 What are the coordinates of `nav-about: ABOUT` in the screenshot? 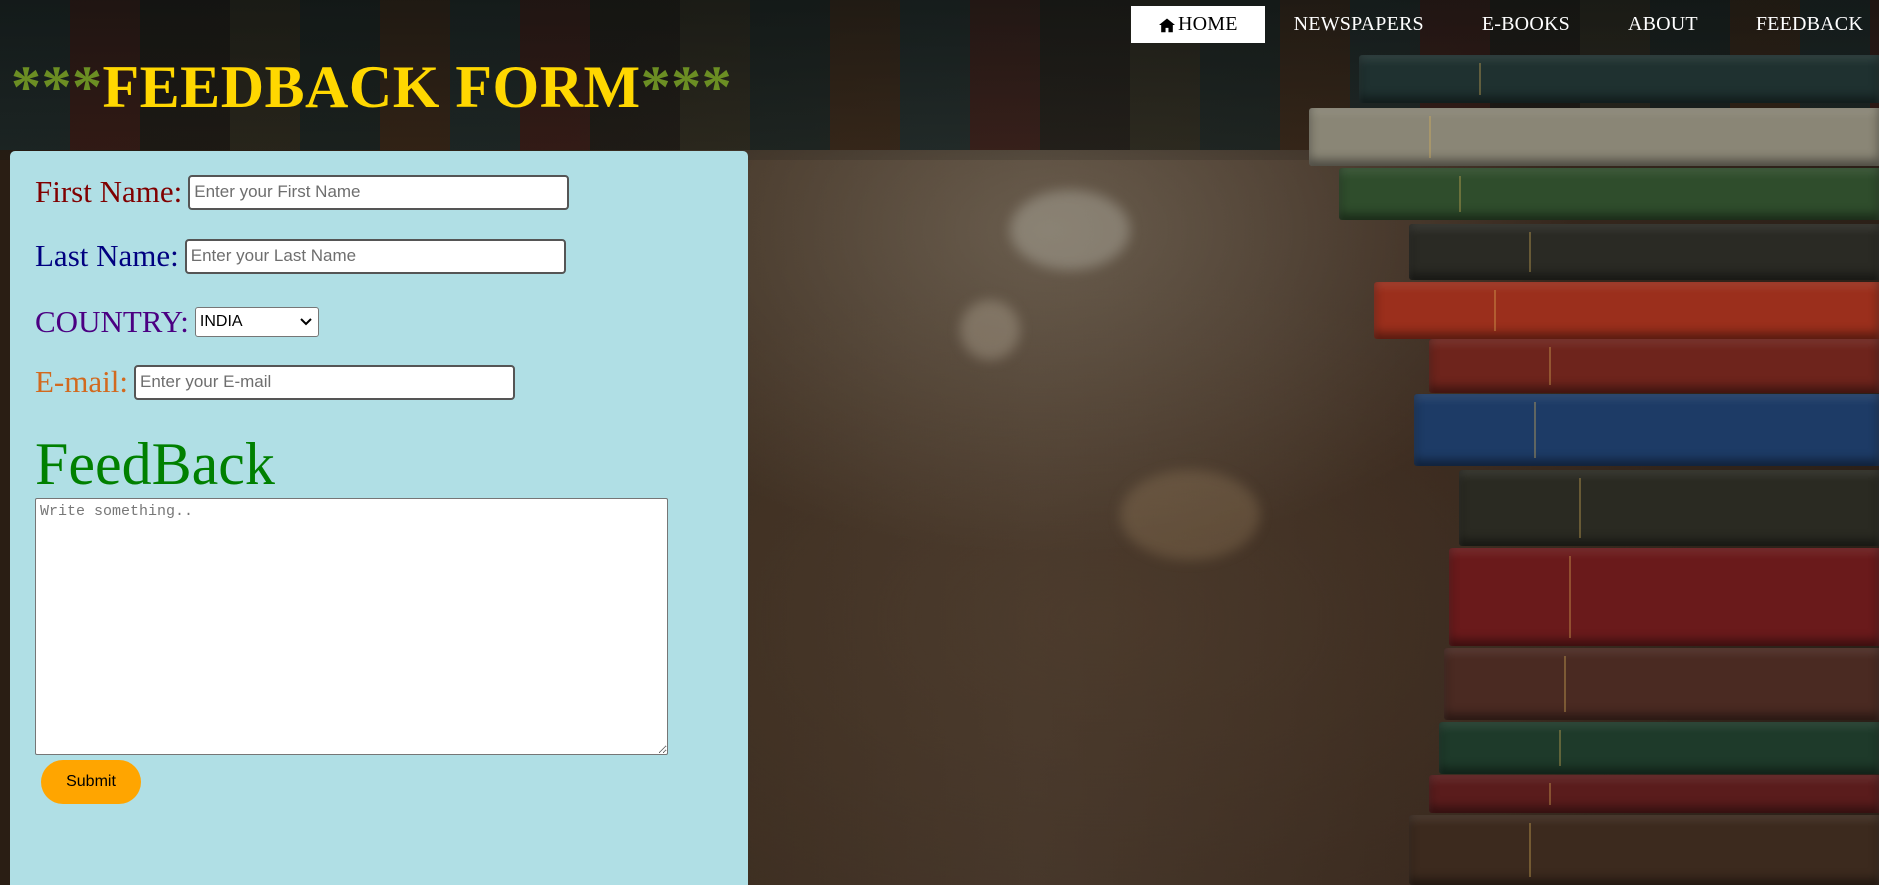 It's located at (1663, 24).